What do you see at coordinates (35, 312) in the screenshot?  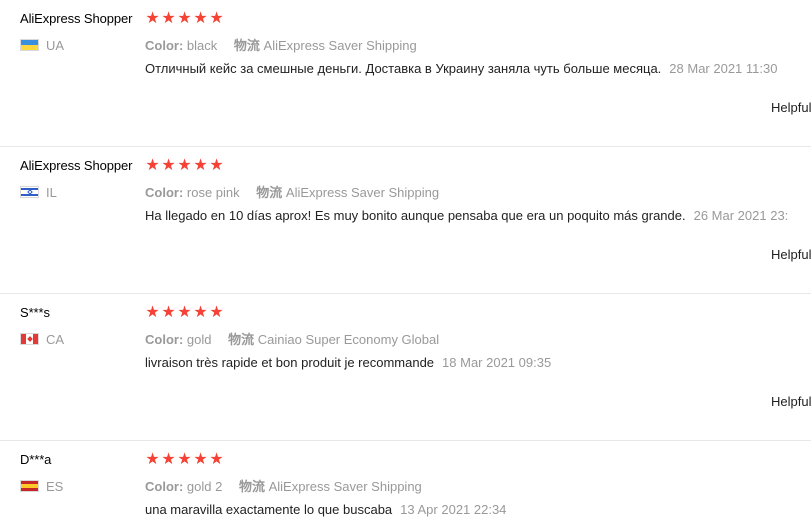 I see `reviewer-name: S***s` at bounding box center [35, 312].